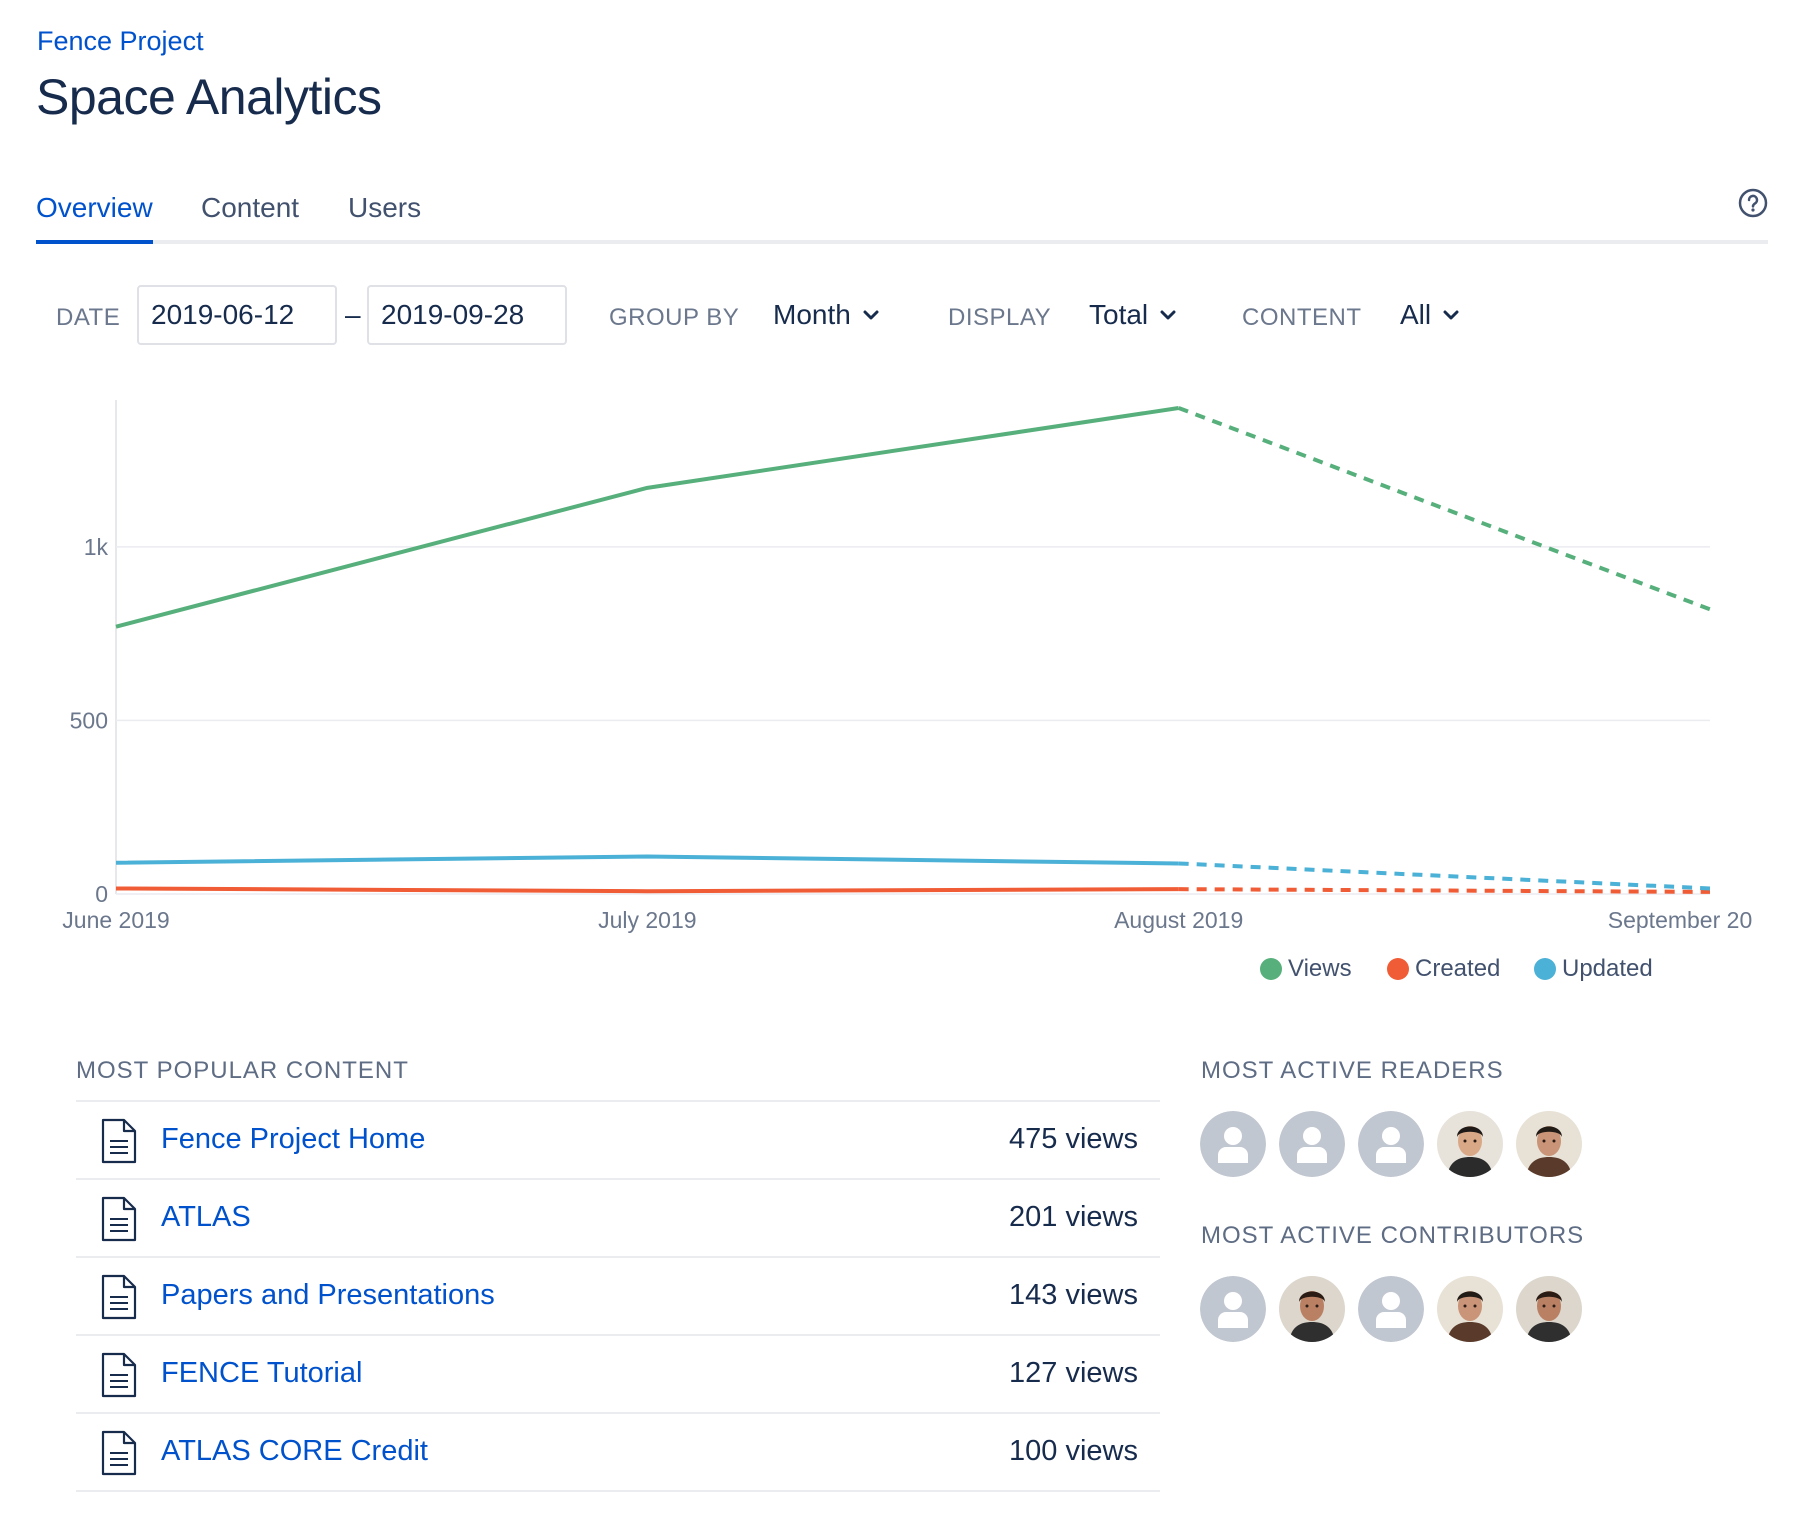 Image resolution: width=1802 pixels, height=1522 pixels. What do you see at coordinates (1545, 969) in the screenshot?
I see `legend-dot-updated` at bounding box center [1545, 969].